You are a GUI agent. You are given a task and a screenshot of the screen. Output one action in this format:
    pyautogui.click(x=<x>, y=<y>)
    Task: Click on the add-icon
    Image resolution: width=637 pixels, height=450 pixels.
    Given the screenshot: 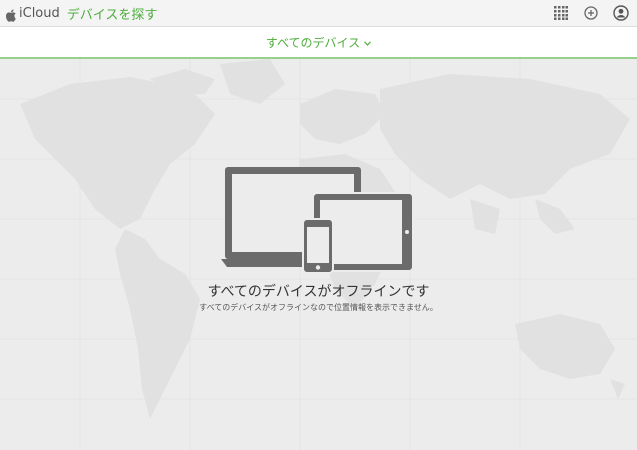 What is the action you would take?
    pyautogui.click(x=591, y=13)
    